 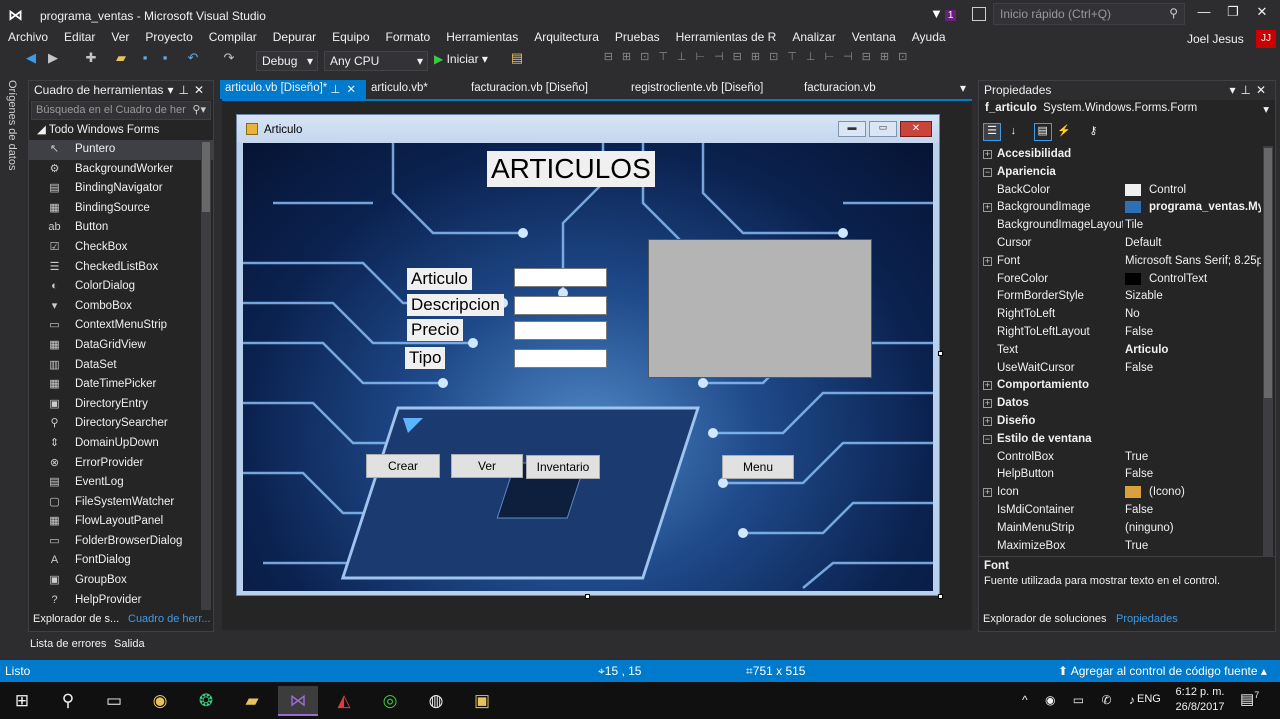 I want to click on categorized-icon: ☰, so click(x=992, y=132).